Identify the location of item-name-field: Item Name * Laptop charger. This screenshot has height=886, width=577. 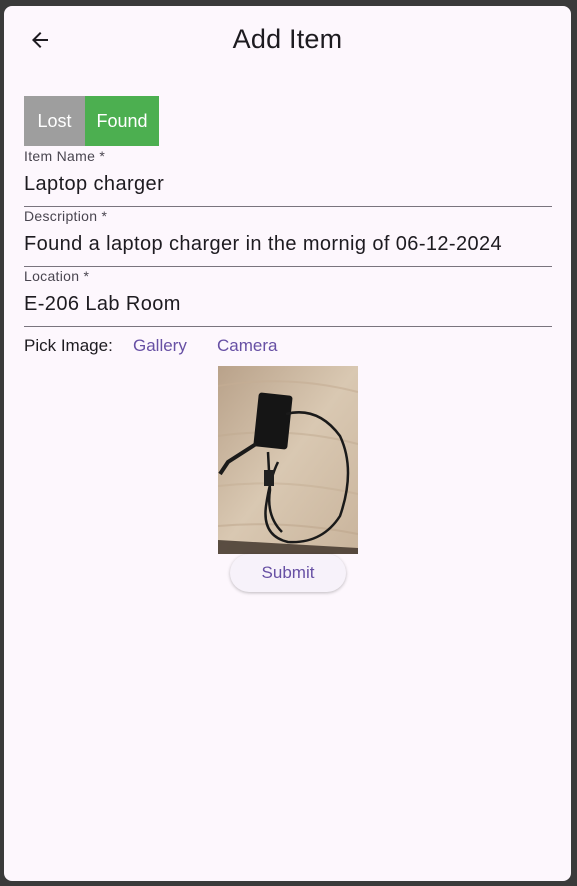
(288, 177).